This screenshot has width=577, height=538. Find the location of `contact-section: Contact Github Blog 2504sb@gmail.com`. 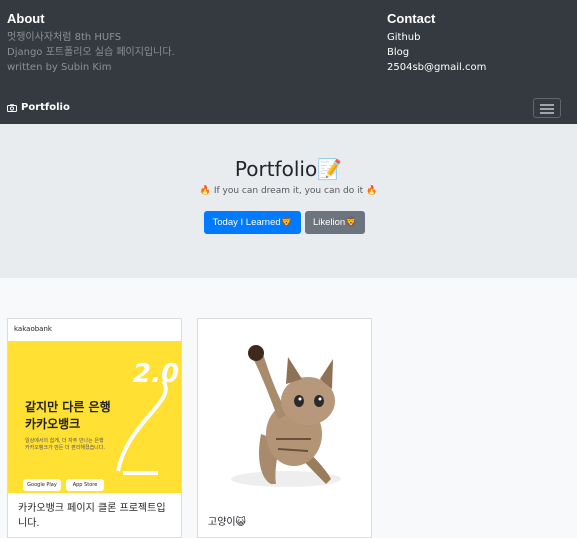

contact-section: Contact Github Blog 2504sb@gmail.com is located at coordinates (436, 43).